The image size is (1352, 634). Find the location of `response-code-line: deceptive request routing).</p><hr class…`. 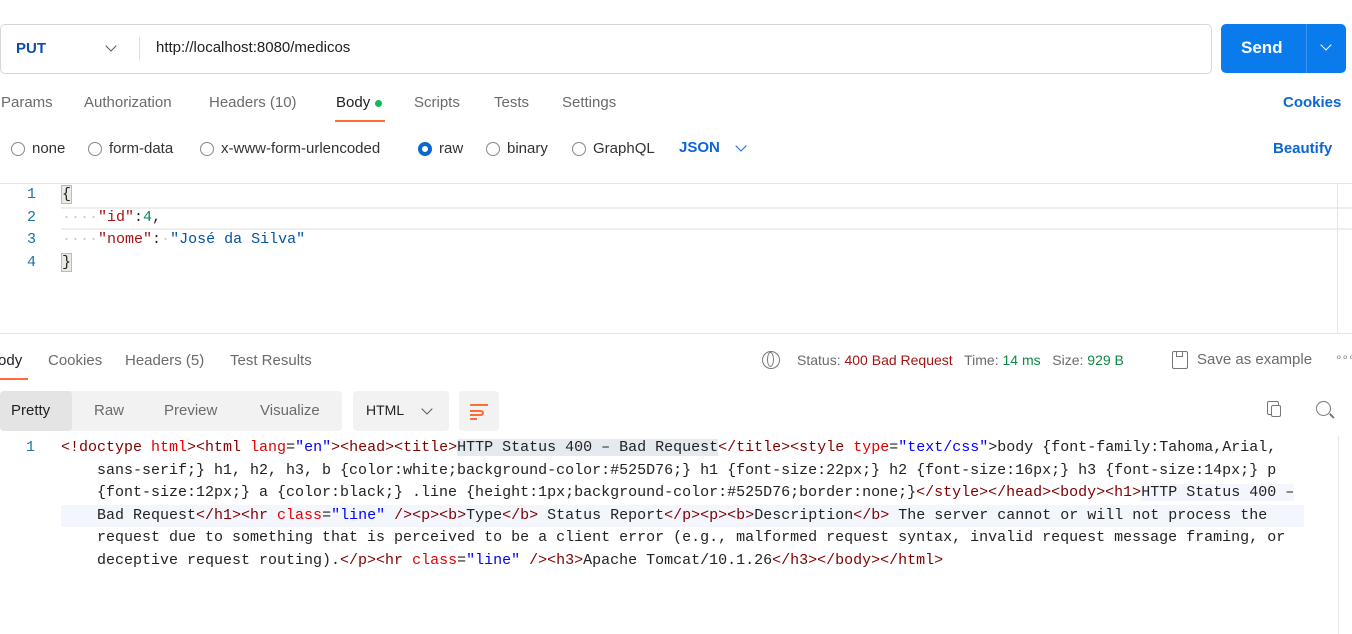

response-code-line: deceptive request routing).</p><hr class… is located at coordinates (520, 560).